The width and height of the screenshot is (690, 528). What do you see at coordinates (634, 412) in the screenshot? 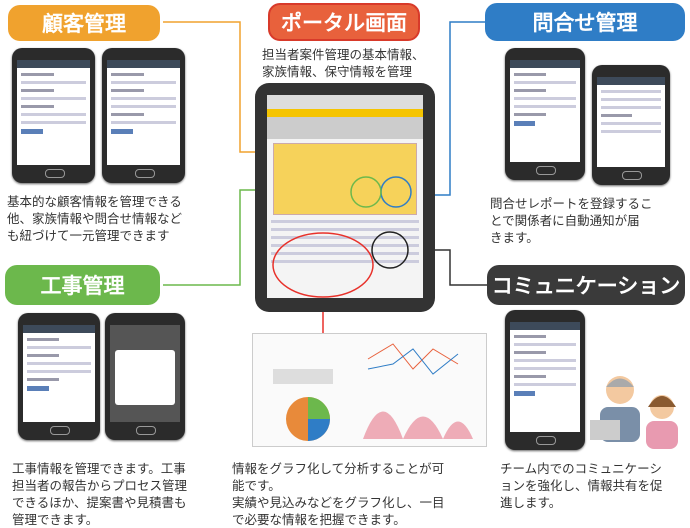
I see `people-illustration` at bounding box center [634, 412].